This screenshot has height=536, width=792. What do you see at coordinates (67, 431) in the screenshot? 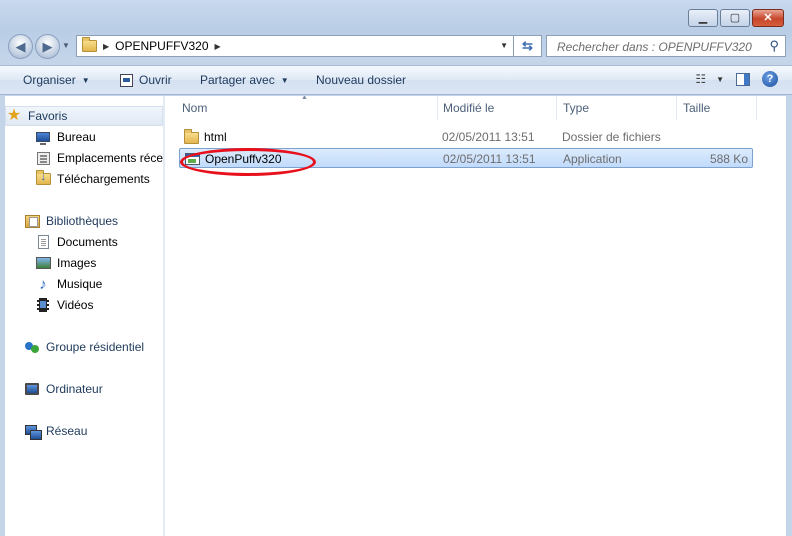
I see `nav-network-label: Réseau` at bounding box center [67, 431].